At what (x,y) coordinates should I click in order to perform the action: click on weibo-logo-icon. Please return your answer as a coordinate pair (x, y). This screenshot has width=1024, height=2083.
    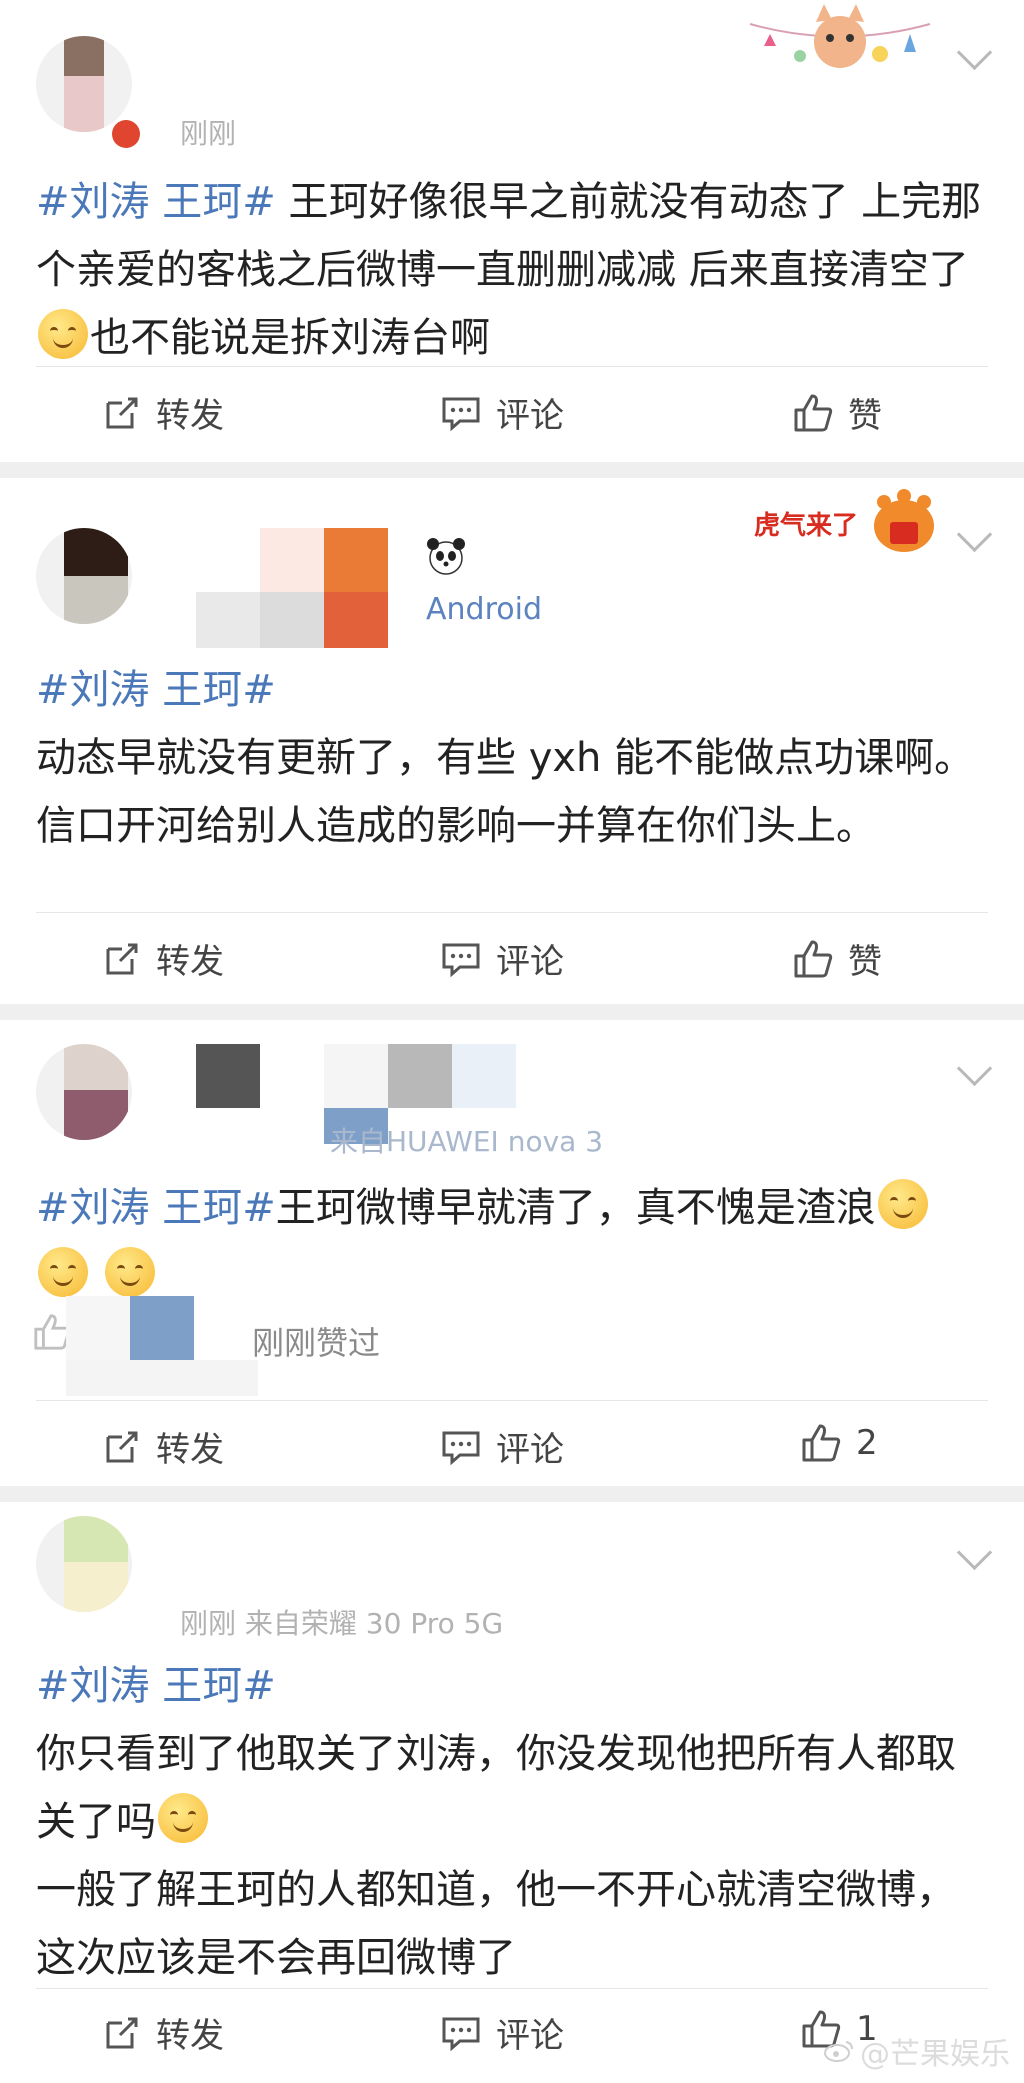
    Looking at the image, I should click on (838, 2051).